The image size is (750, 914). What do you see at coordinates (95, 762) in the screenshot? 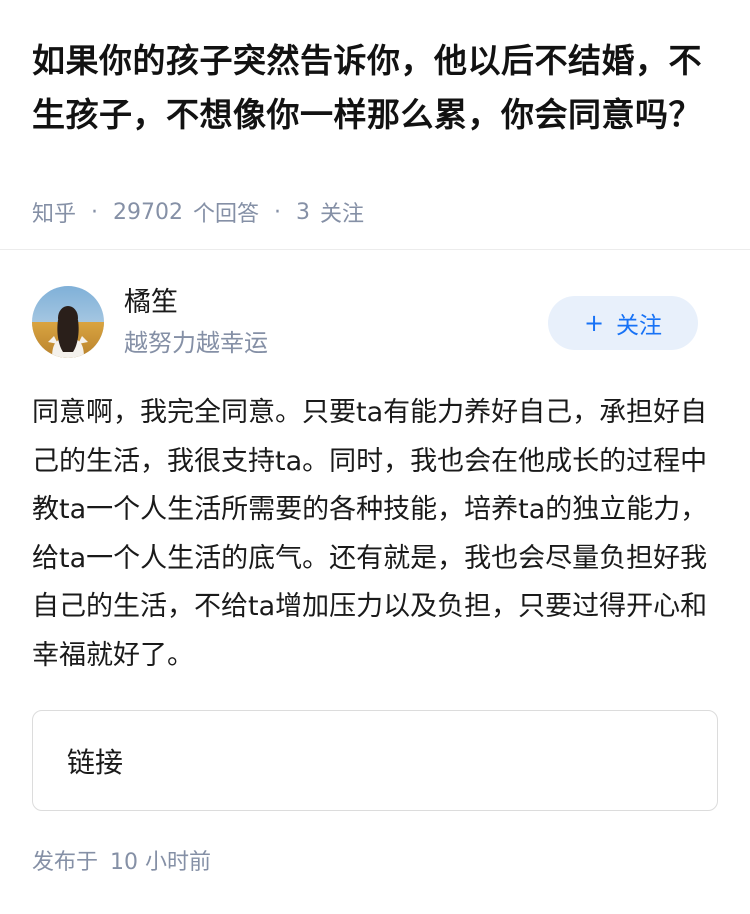
I see `link-card-label: 链接` at bounding box center [95, 762].